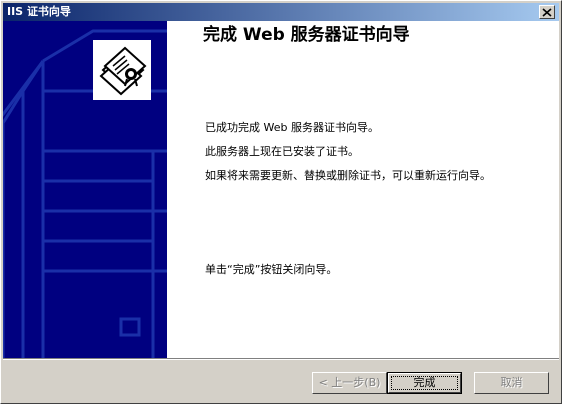 The height and width of the screenshot is (404, 562). What do you see at coordinates (292, 127) in the screenshot?
I see `message-line-1: 已成功完成 Web 服务器证书向导。` at bounding box center [292, 127].